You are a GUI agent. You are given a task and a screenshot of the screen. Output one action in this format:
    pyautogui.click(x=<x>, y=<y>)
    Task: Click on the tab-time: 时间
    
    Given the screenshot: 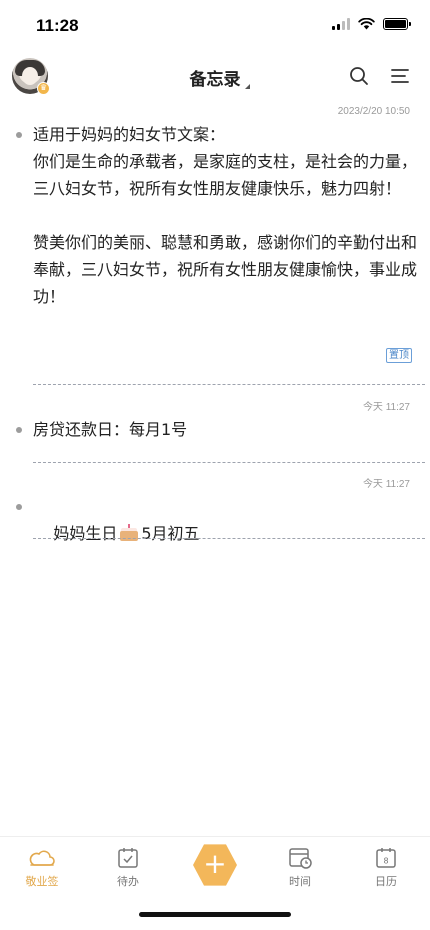 What is the action you would take?
    pyautogui.click(x=300, y=868)
    